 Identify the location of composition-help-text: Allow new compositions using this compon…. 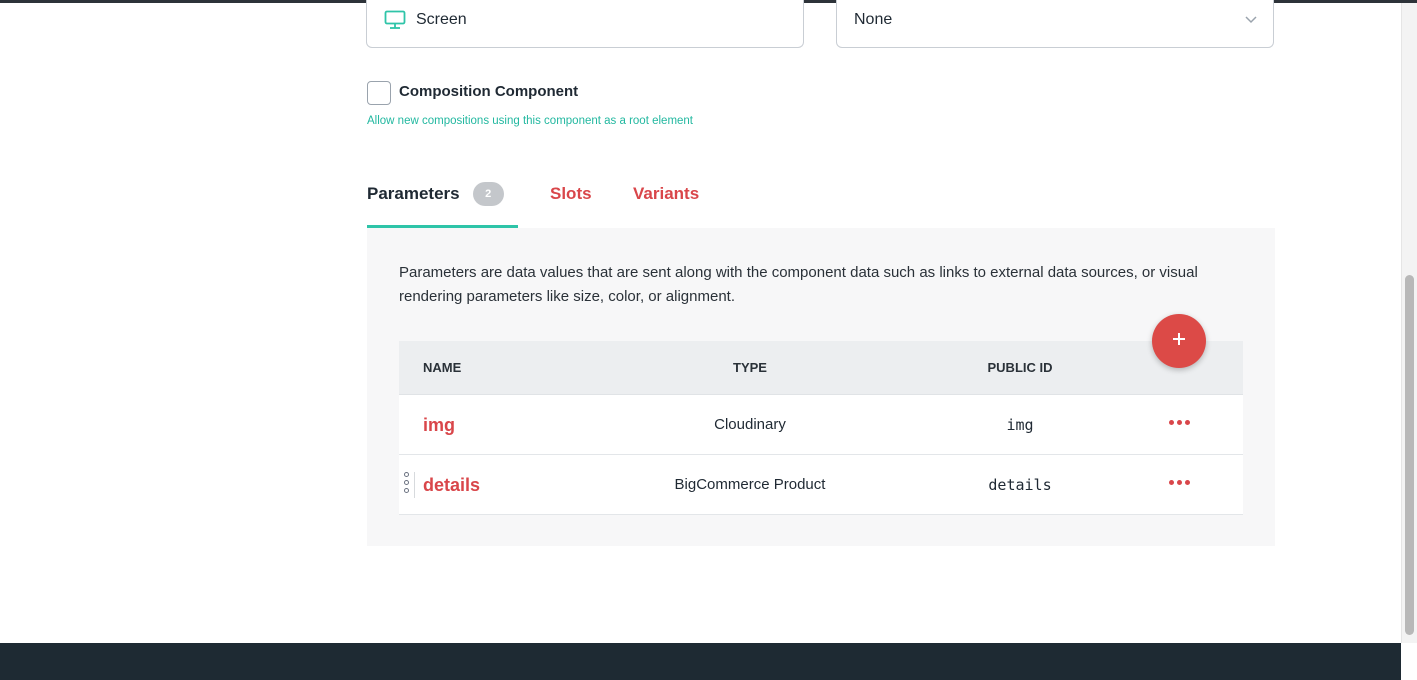
(530, 121).